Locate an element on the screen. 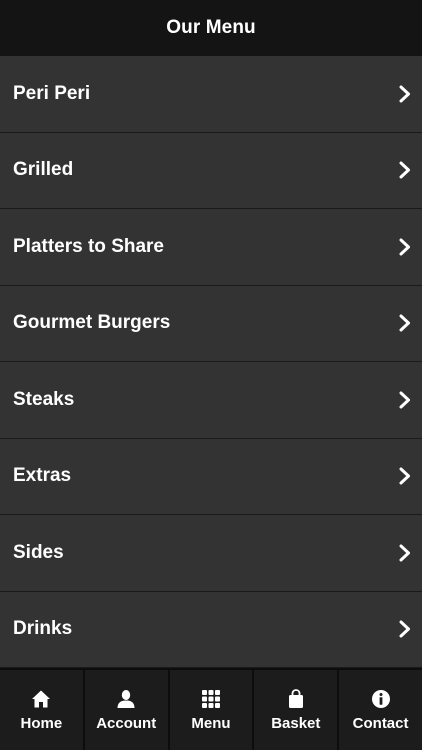 This screenshot has width=422, height=750. menu-item-drinks: Drinks is located at coordinates (211, 629).